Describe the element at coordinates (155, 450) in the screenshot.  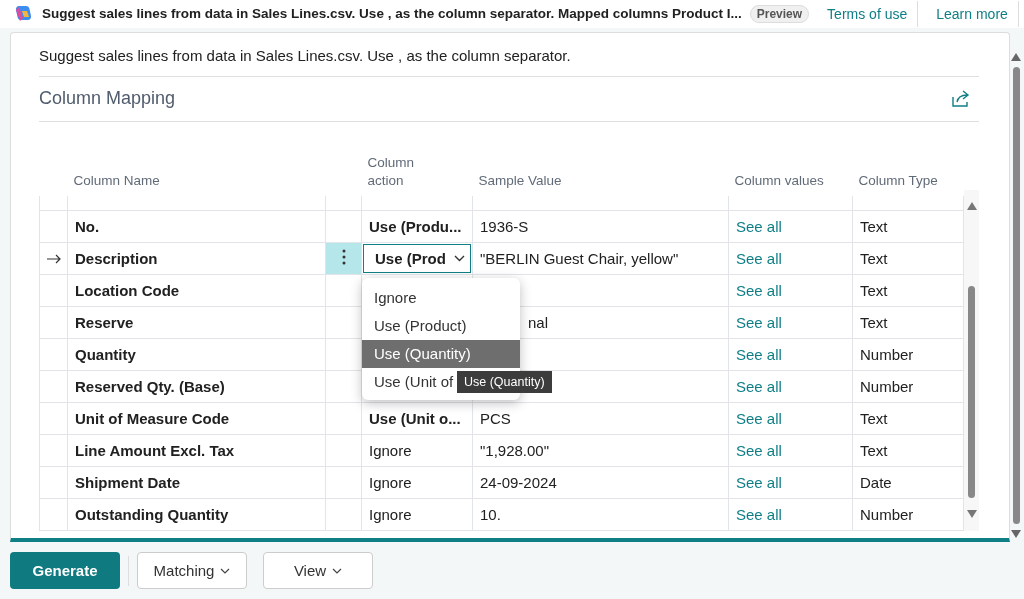
I see `column-name: Line Amount Excl. Tax` at that location.